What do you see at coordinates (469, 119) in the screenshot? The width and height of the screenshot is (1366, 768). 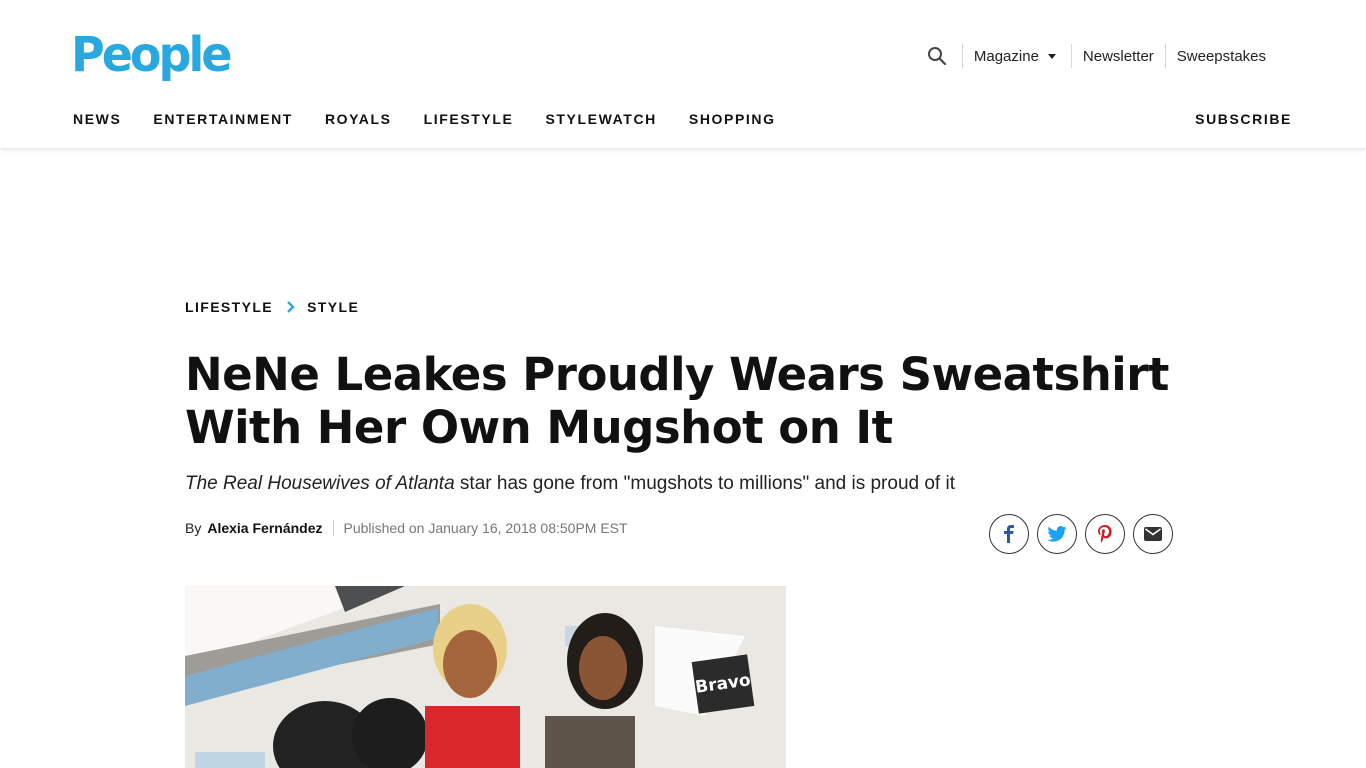 I see `nav-item-lifestyle: LIFESTYLE` at bounding box center [469, 119].